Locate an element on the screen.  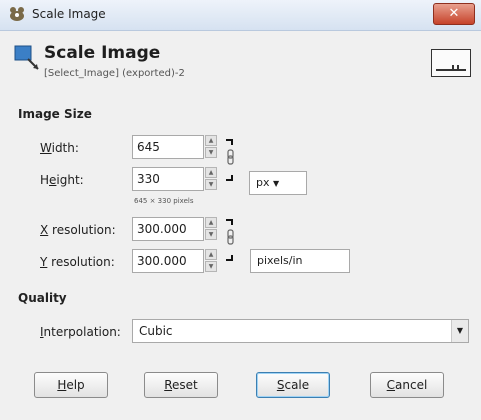
width-label: Width: is located at coordinates (59, 148).